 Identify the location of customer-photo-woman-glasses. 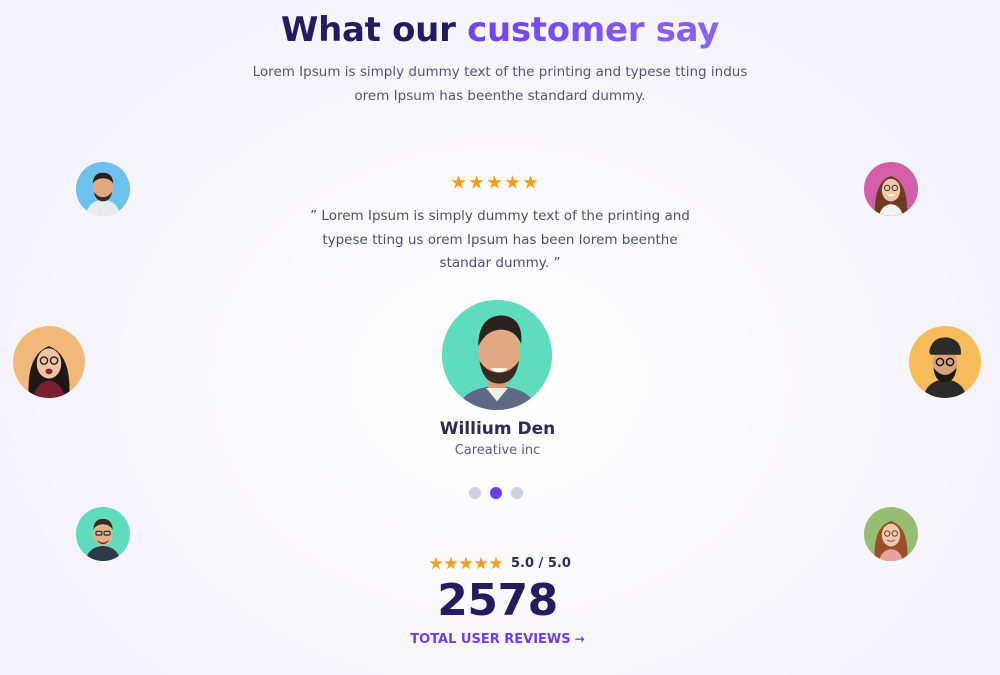
(49, 362).